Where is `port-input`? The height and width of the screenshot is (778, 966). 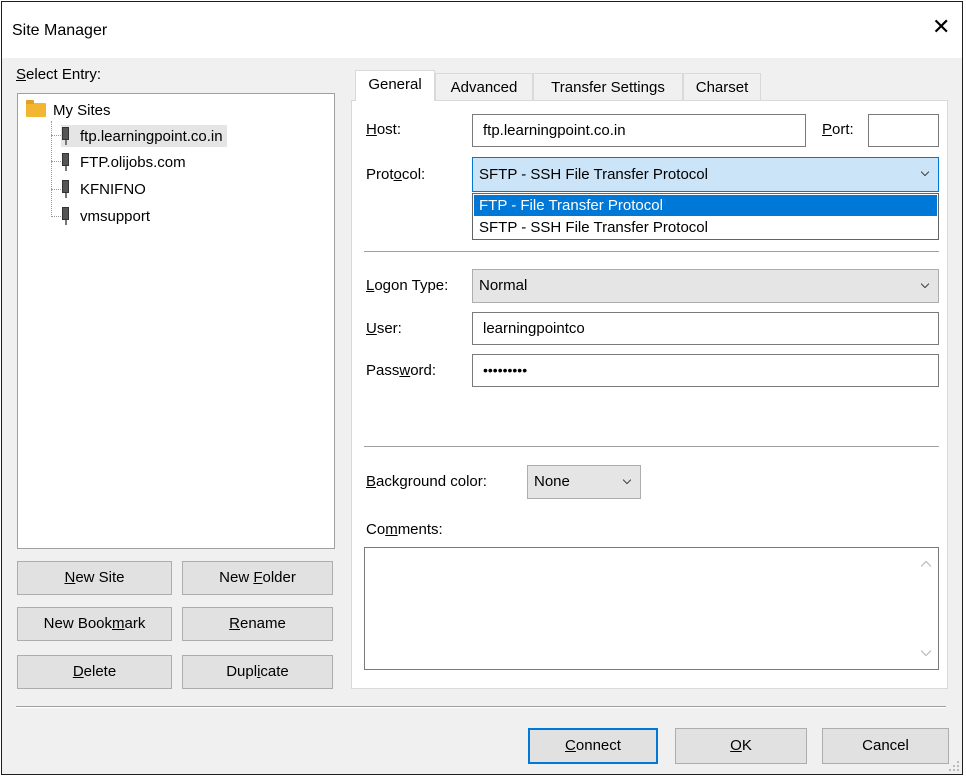
port-input is located at coordinates (903, 130).